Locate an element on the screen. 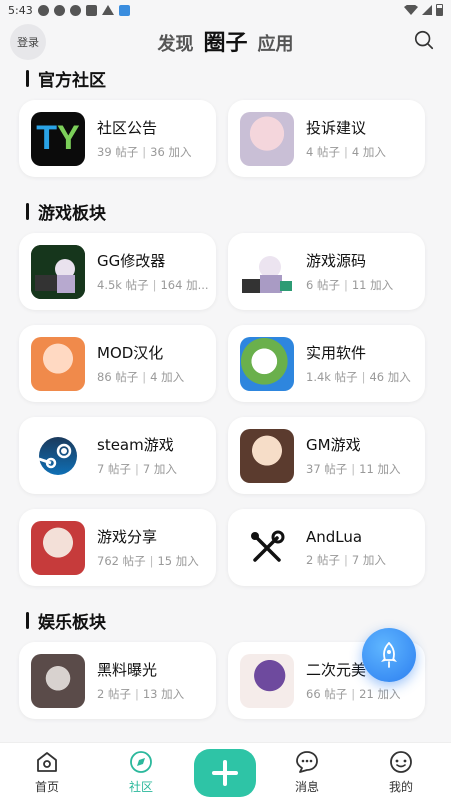  steam-logo-thumb is located at coordinates (58, 455).